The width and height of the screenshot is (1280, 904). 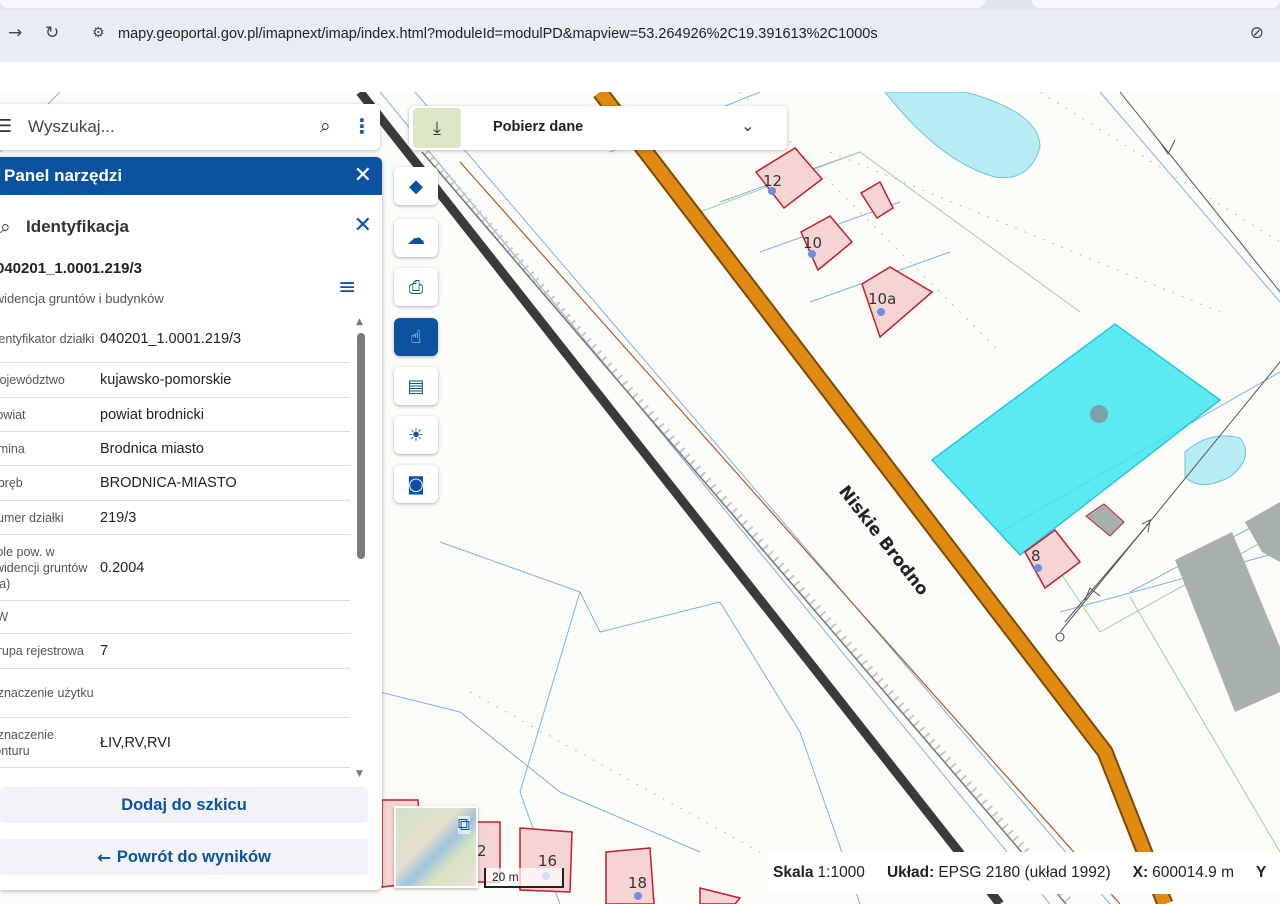 I want to click on object-subtitle: Ewidencja gruntów i budynków, so click(x=82, y=298).